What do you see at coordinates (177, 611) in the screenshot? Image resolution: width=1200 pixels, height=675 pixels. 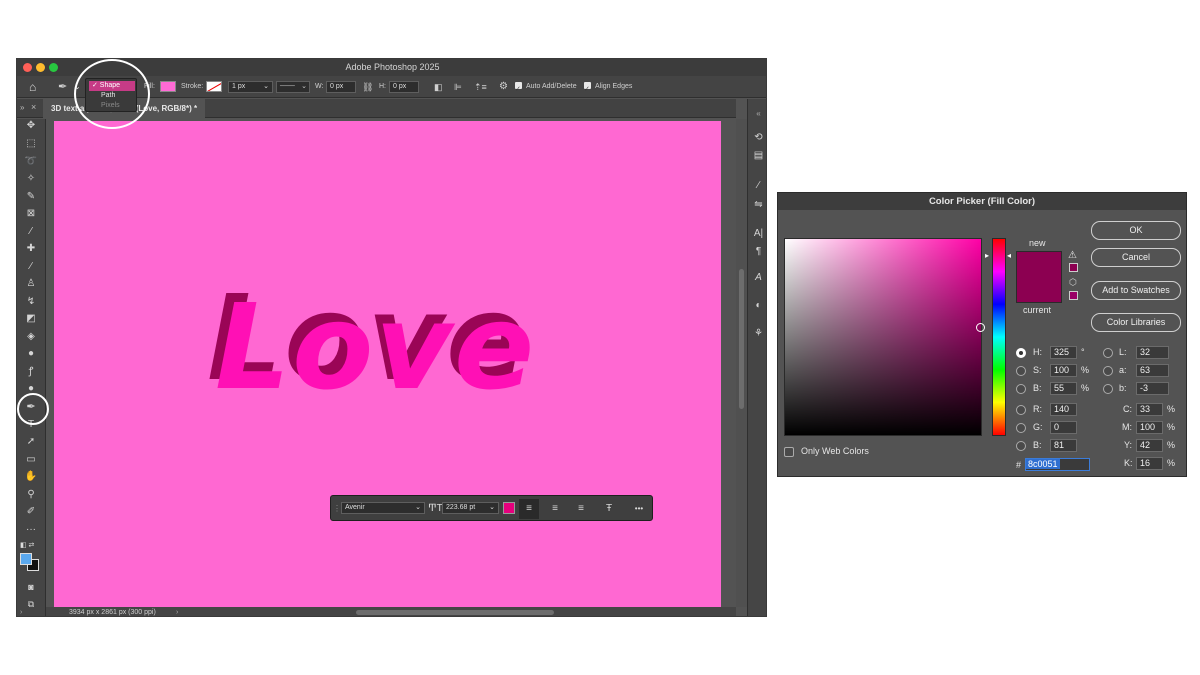 I see `status-menu-chevron-icon: ›` at bounding box center [177, 611].